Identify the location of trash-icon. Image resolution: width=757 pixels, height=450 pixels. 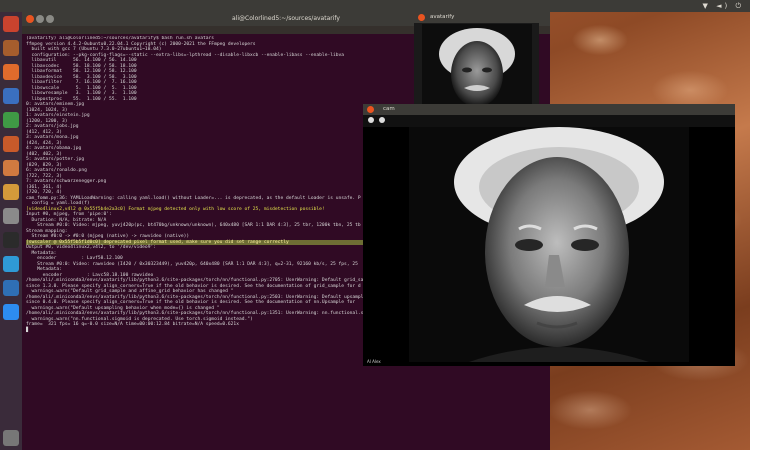
(11, 438).